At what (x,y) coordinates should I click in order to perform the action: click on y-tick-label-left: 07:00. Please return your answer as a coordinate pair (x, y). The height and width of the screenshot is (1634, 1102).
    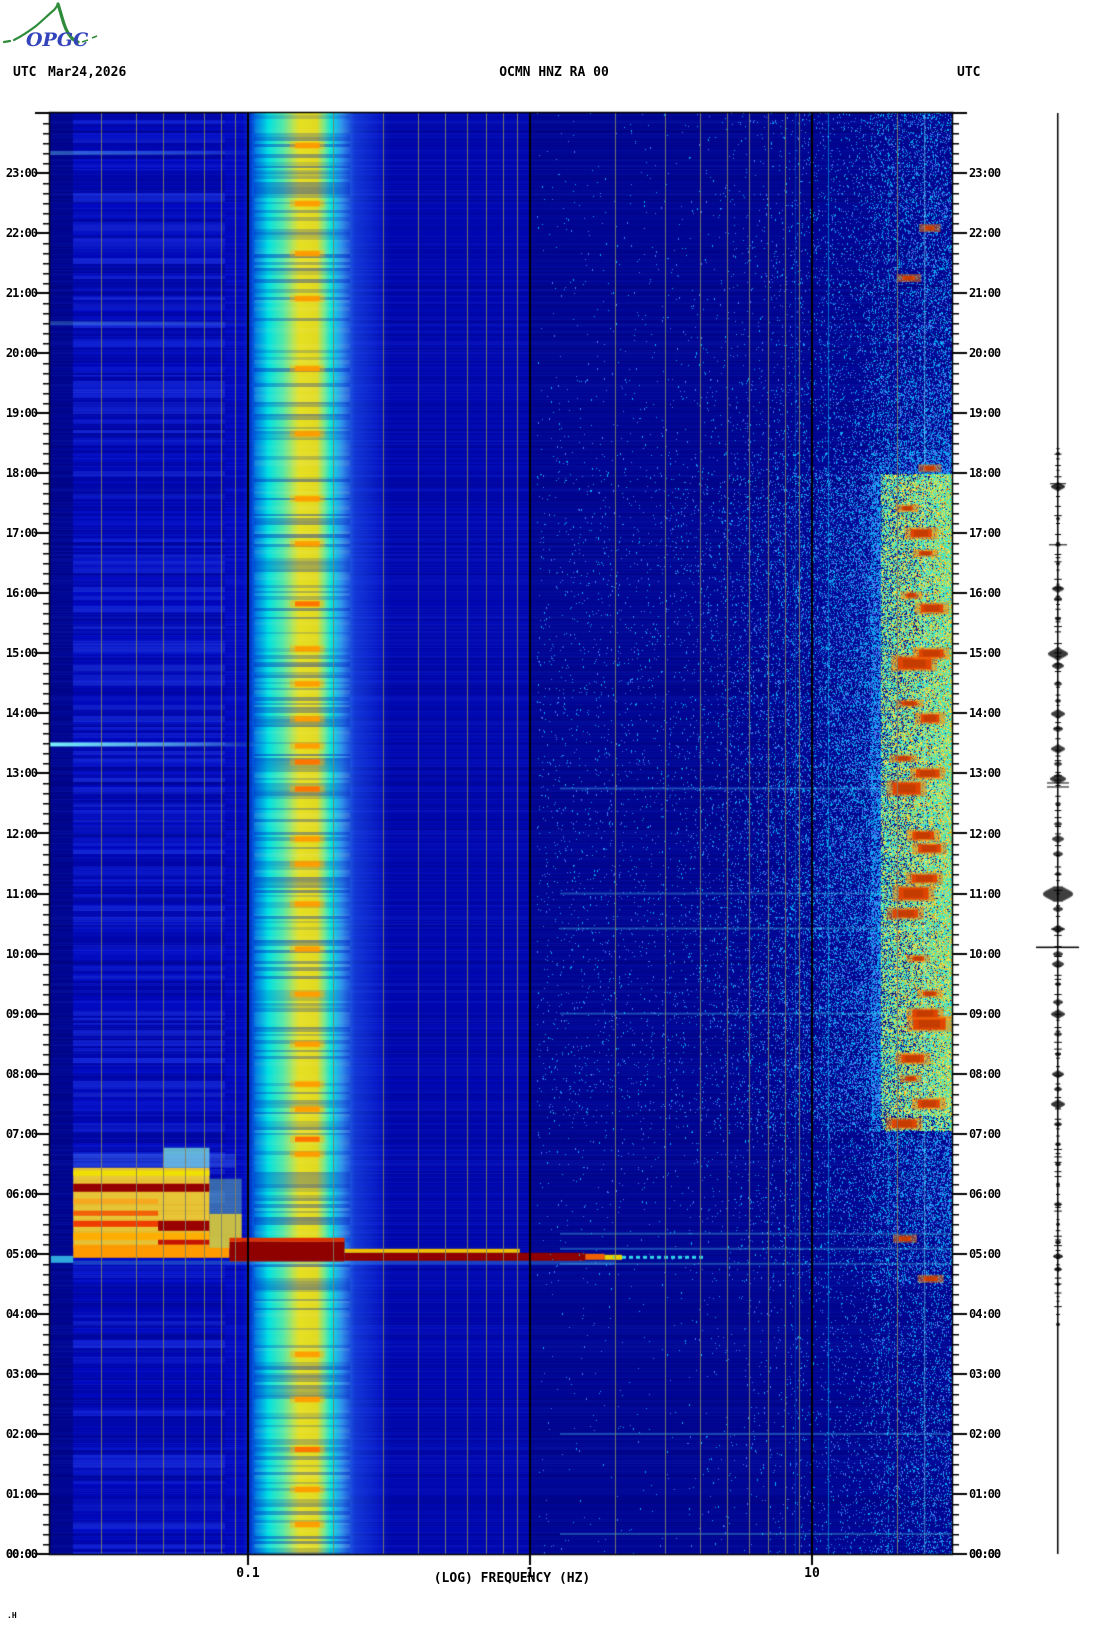
    Looking at the image, I should click on (21, 1133).